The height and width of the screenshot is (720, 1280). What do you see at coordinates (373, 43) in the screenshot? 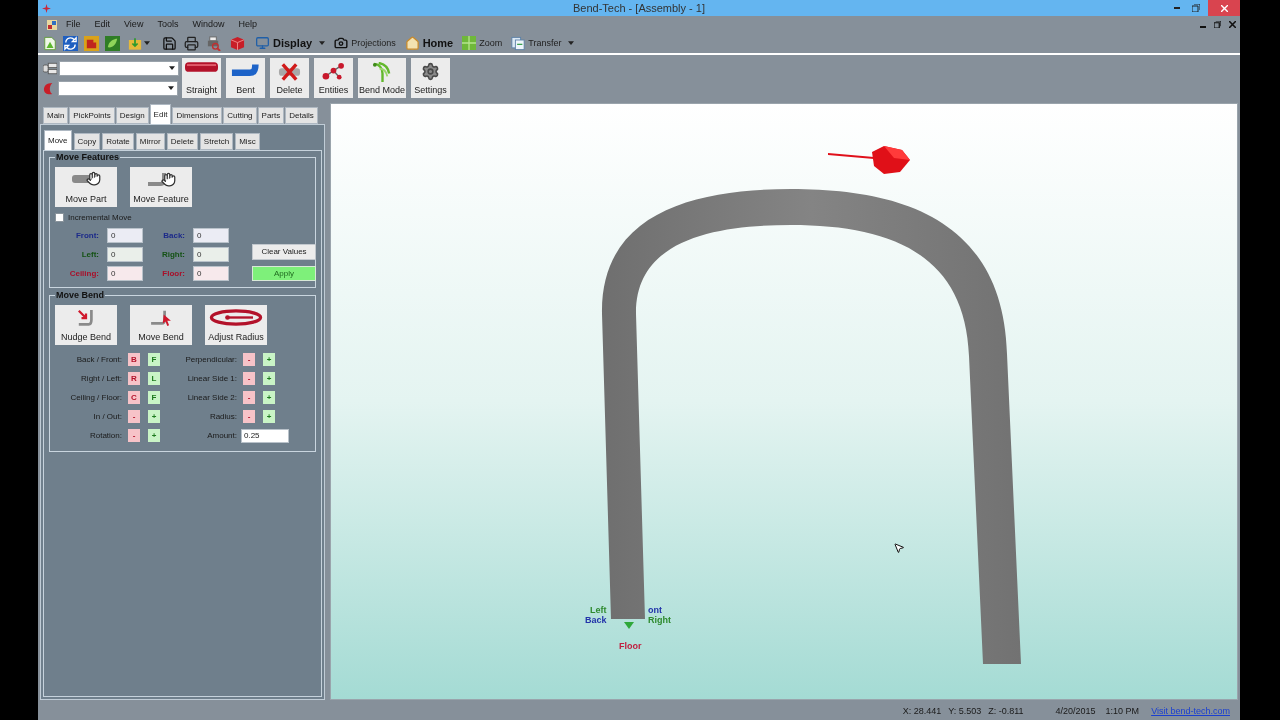
I see `toolbar-button: Projections` at bounding box center [373, 43].